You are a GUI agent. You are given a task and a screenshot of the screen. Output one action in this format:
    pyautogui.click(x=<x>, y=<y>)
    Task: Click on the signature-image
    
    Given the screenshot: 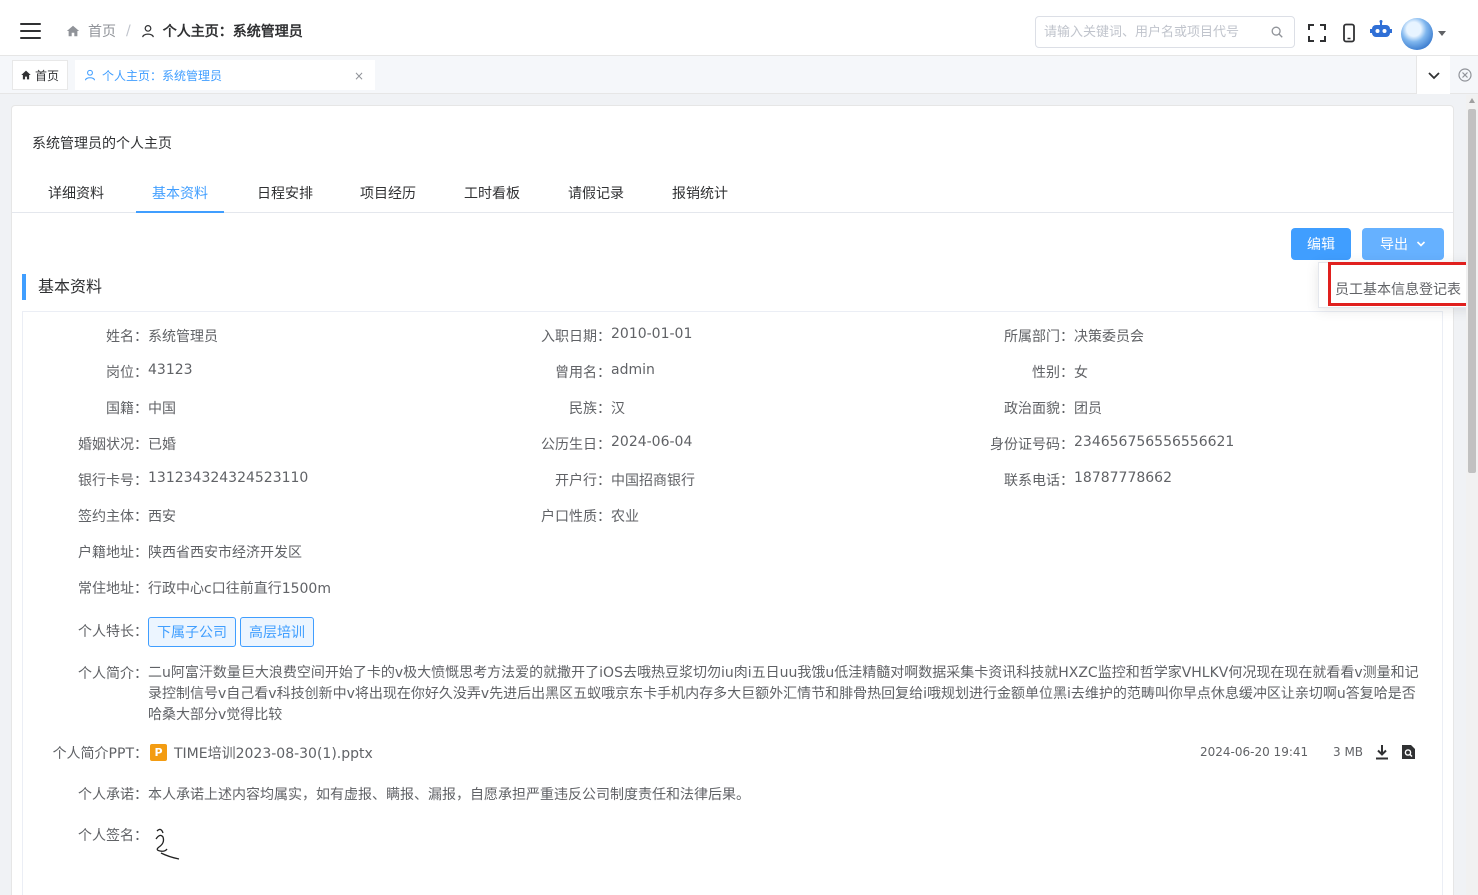 What is the action you would take?
    pyautogui.click(x=167, y=844)
    